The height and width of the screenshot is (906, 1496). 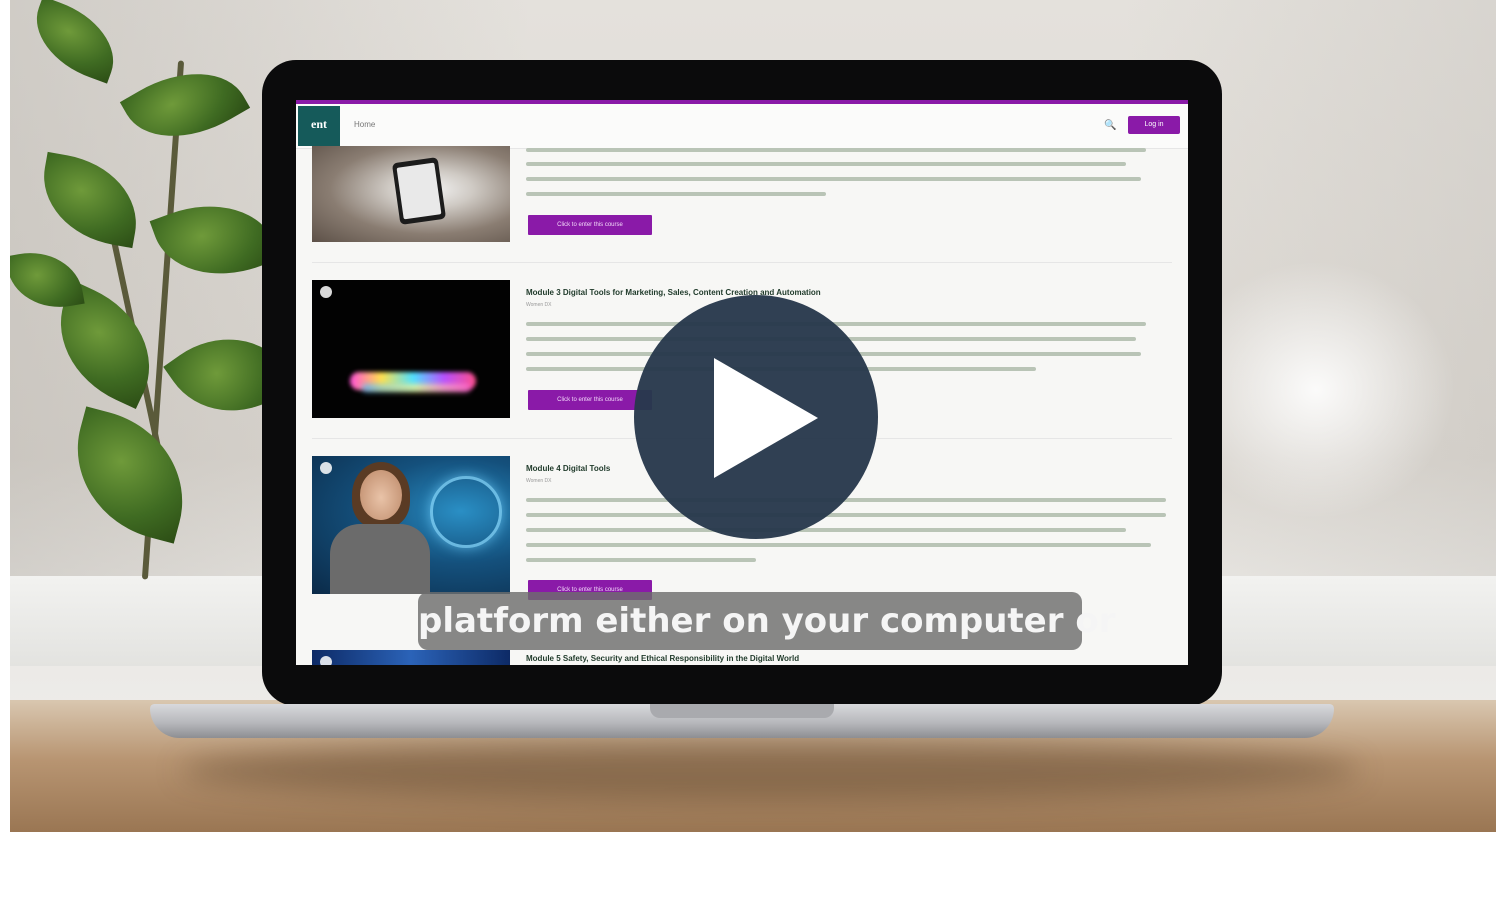 What do you see at coordinates (742, 262) in the screenshot?
I see `divider` at bounding box center [742, 262].